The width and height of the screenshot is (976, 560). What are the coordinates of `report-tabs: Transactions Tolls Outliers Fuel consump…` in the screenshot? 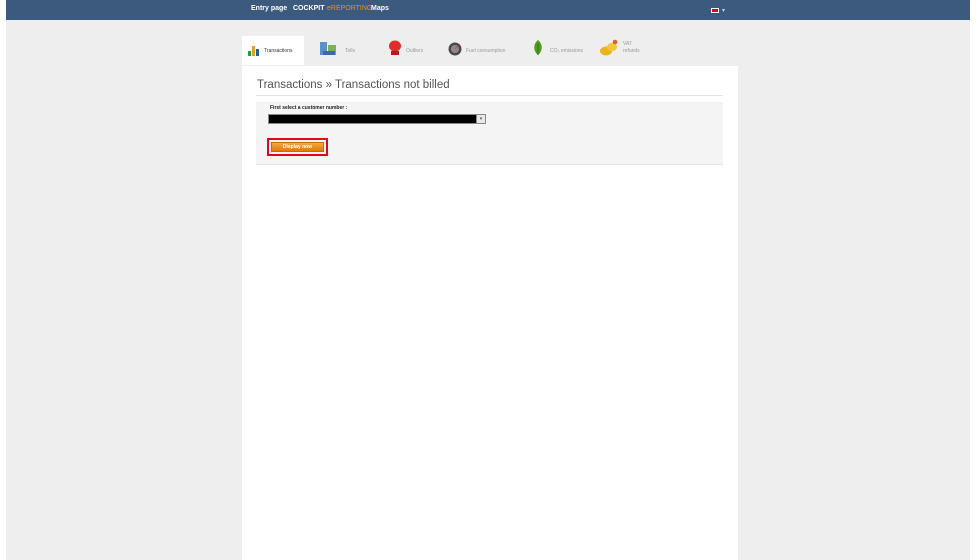 It's located at (490, 51).